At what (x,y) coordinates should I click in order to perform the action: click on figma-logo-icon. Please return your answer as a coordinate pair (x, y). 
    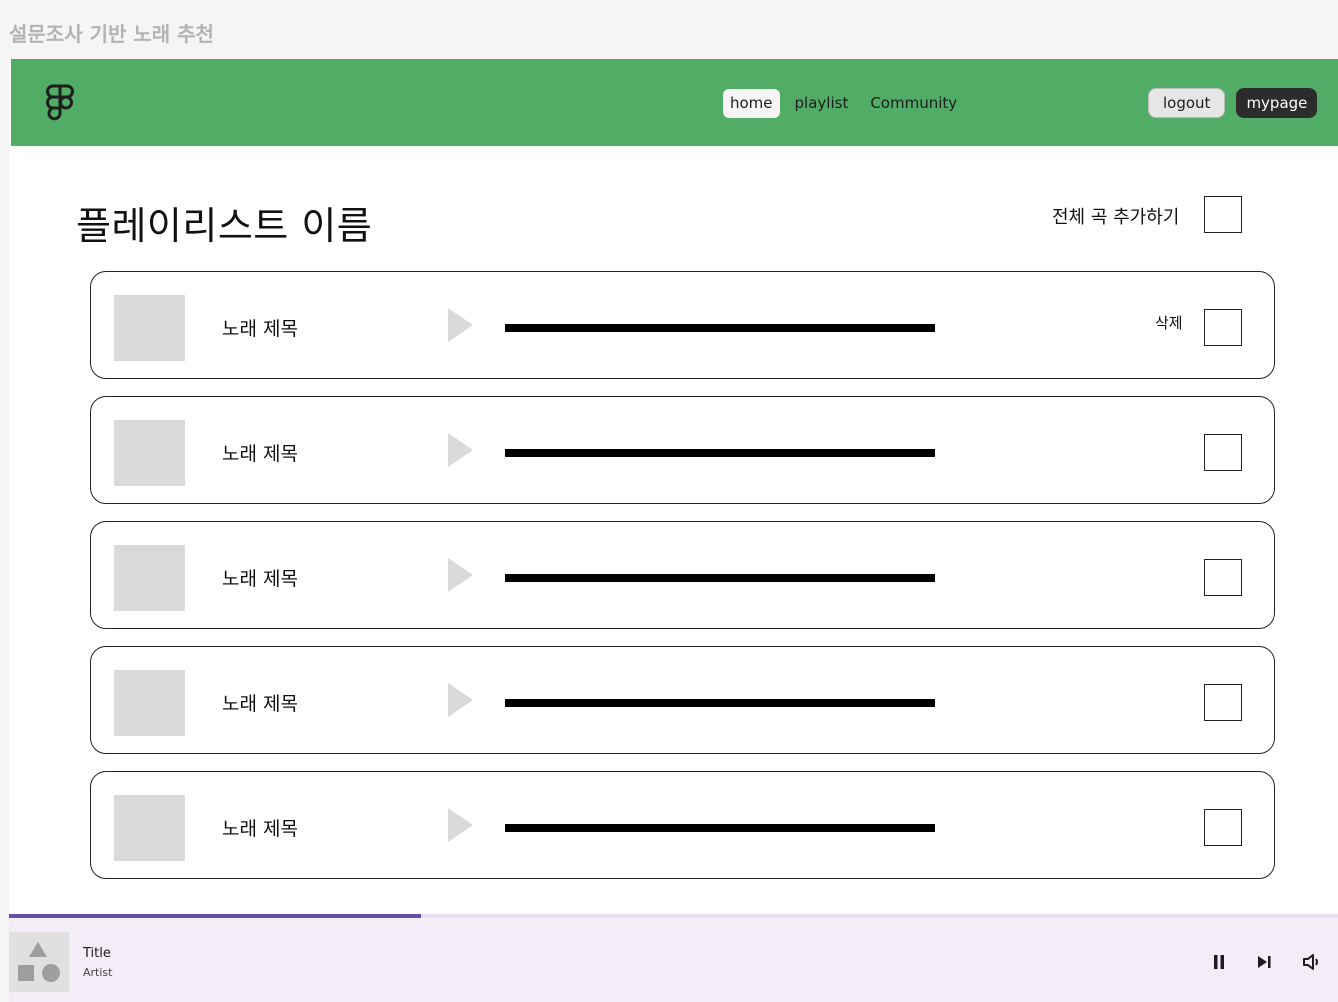
    Looking at the image, I should click on (60, 103).